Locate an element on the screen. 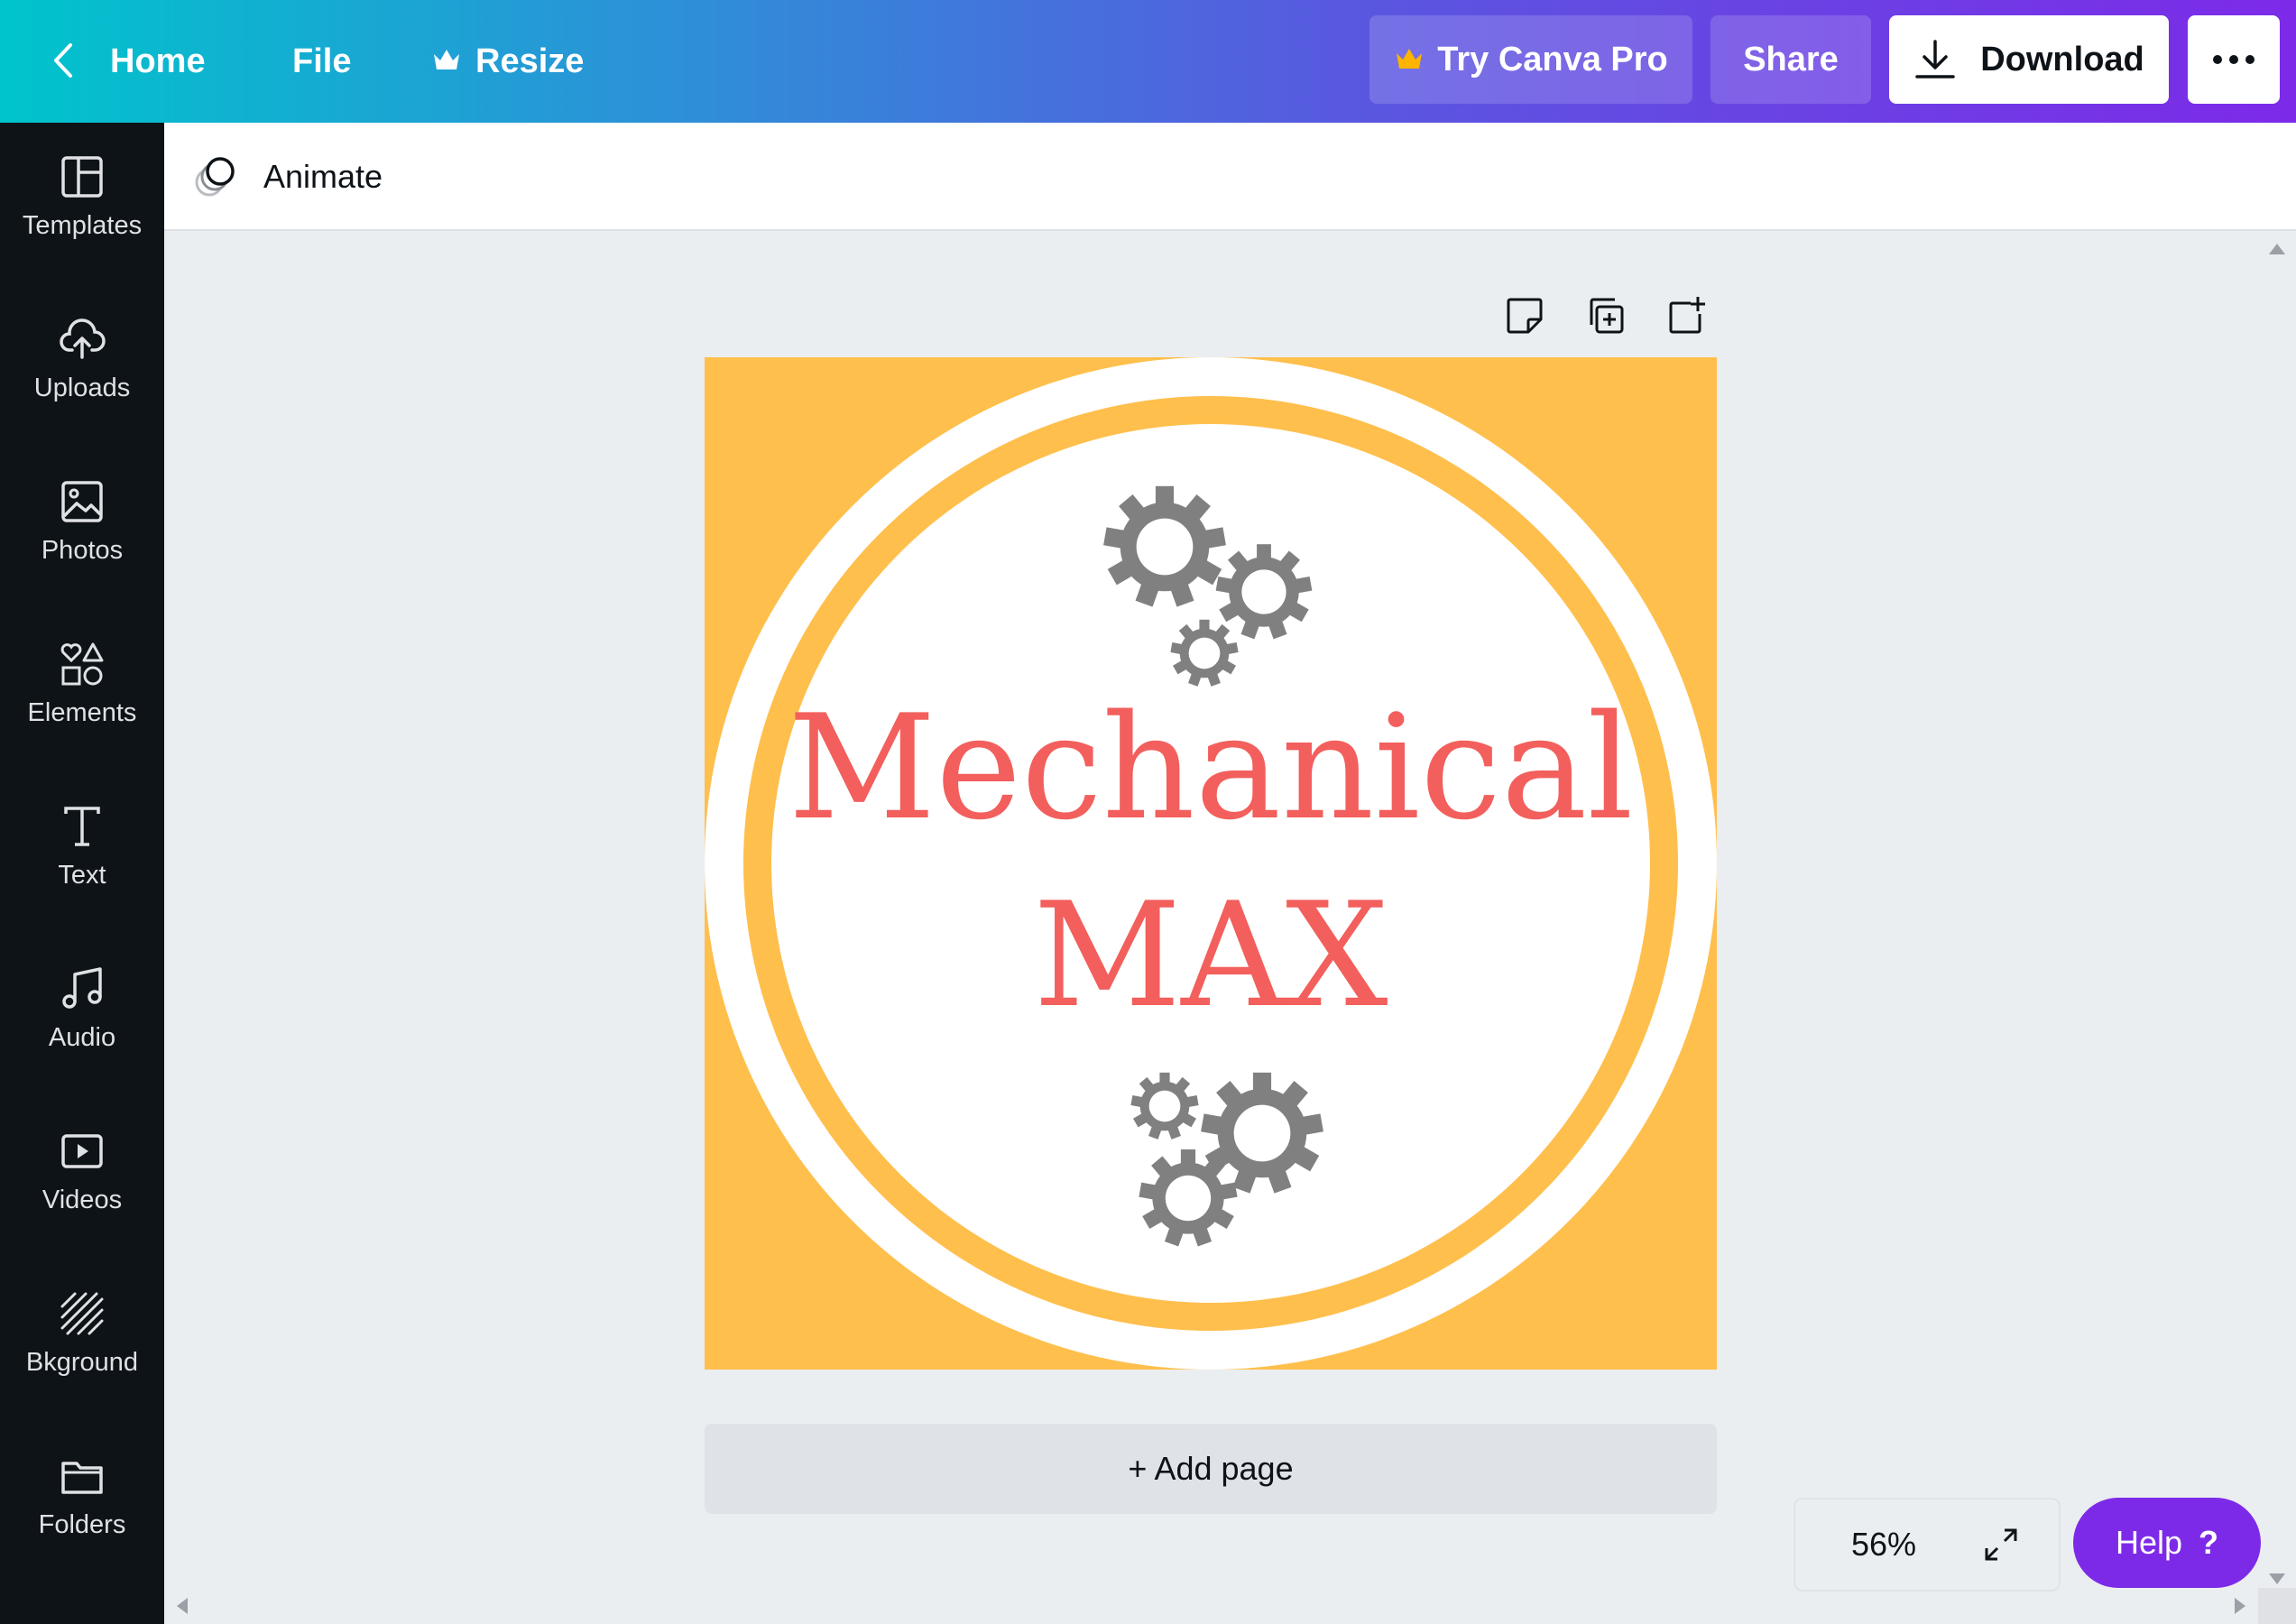 This screenshot has width=2296, height=1624. upload-cloud-icon is located at coordinates (83, 339).